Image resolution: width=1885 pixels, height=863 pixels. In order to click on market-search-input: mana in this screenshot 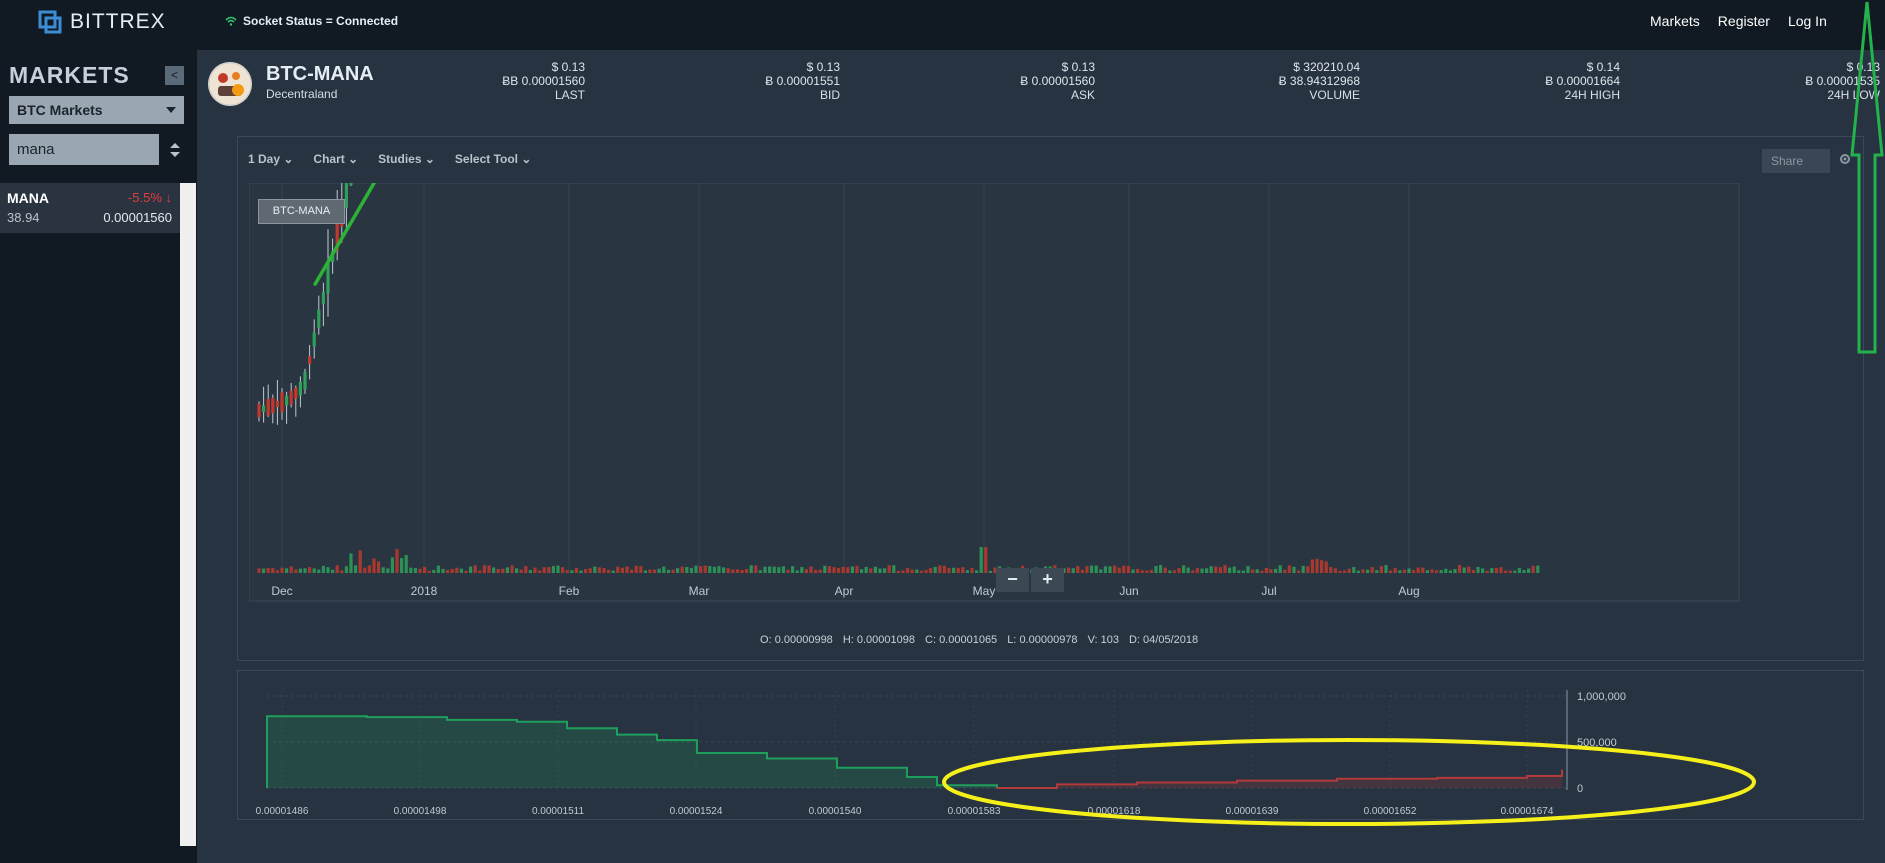, I will do `click(84, 149)`.